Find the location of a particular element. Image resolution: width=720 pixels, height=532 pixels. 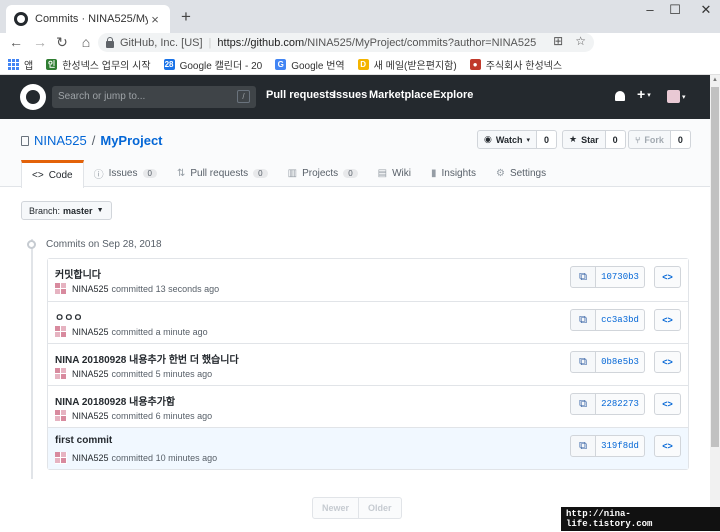

bookmark-item: G Google 번역 is located at coordinates (310, 64).